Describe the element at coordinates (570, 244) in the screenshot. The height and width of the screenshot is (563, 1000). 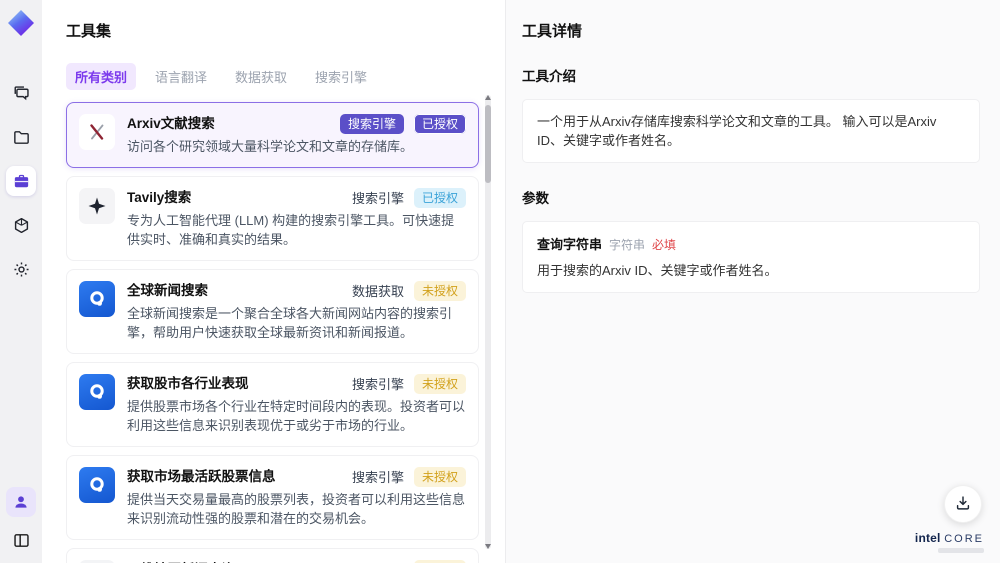
I see `param-name: 查询字符串` at that location.